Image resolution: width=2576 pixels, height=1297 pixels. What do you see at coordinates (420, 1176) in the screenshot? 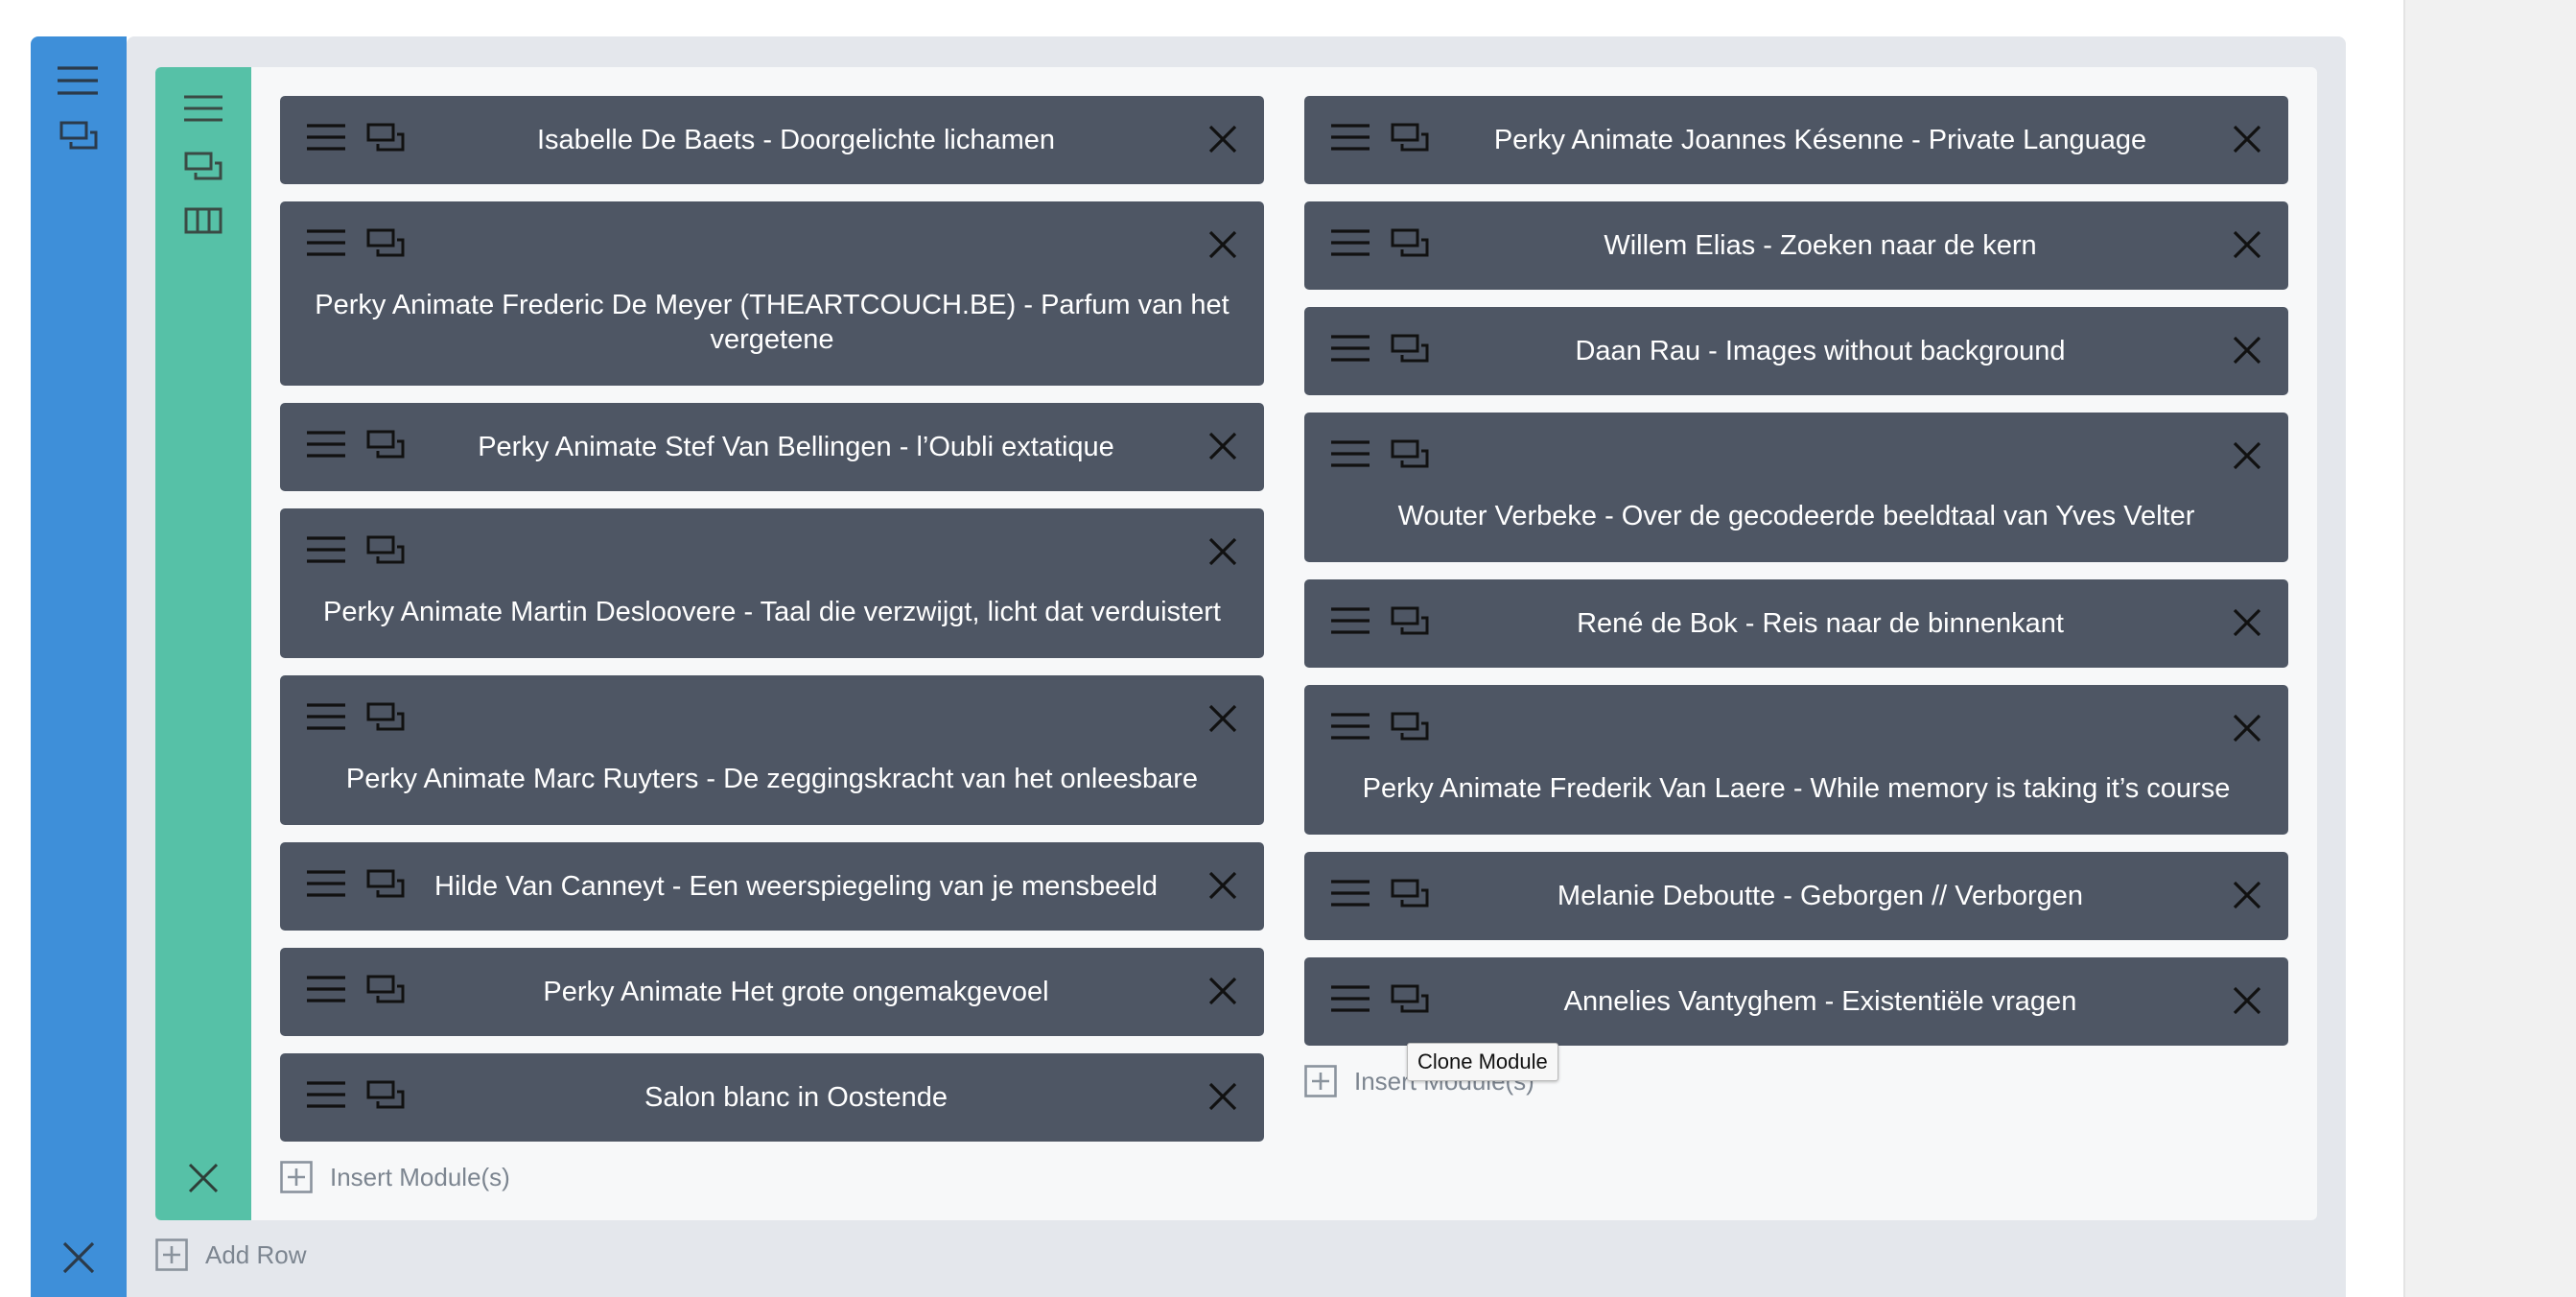
I see `insert-module-label: Insert Module(s)` at bounding box center [420, 1176].